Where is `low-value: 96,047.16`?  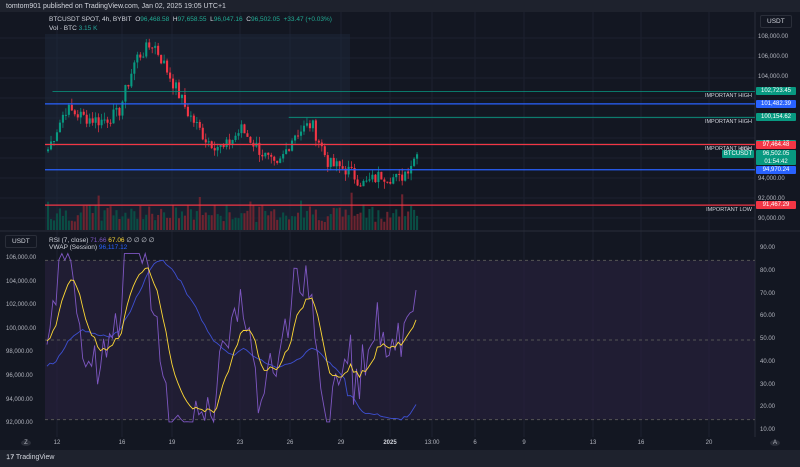 low-value: 96,047.16 is located at coordinates (228, 19).